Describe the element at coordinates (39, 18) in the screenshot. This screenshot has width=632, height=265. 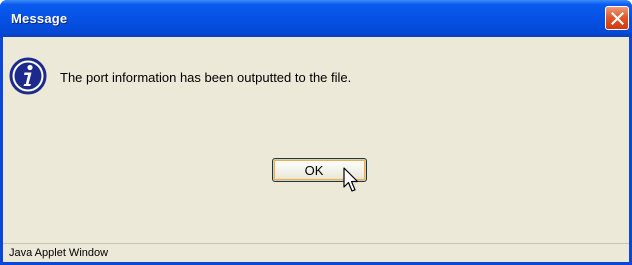
I see `window-title: Message` at that location.